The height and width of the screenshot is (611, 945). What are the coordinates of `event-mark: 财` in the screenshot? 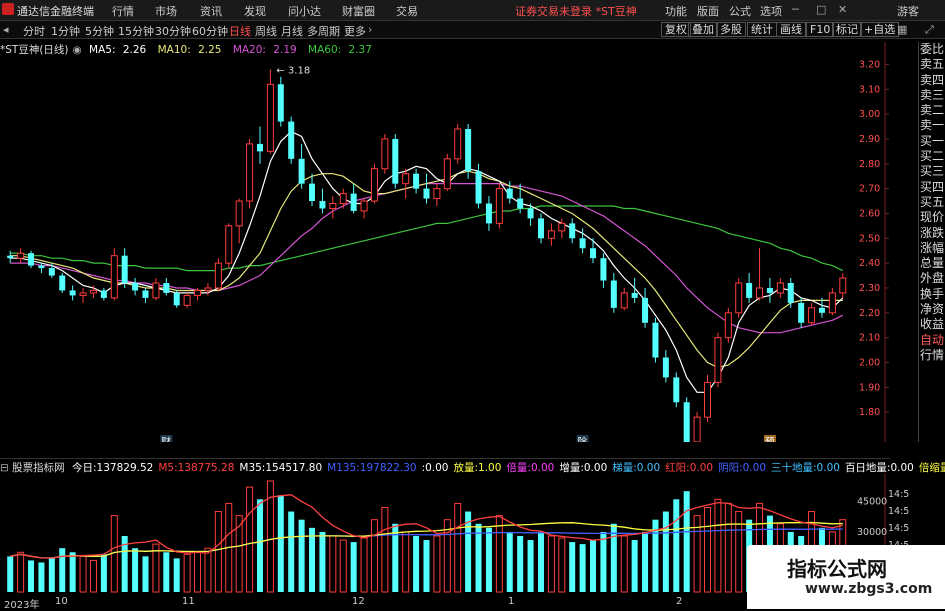 It's located at (166, 439).